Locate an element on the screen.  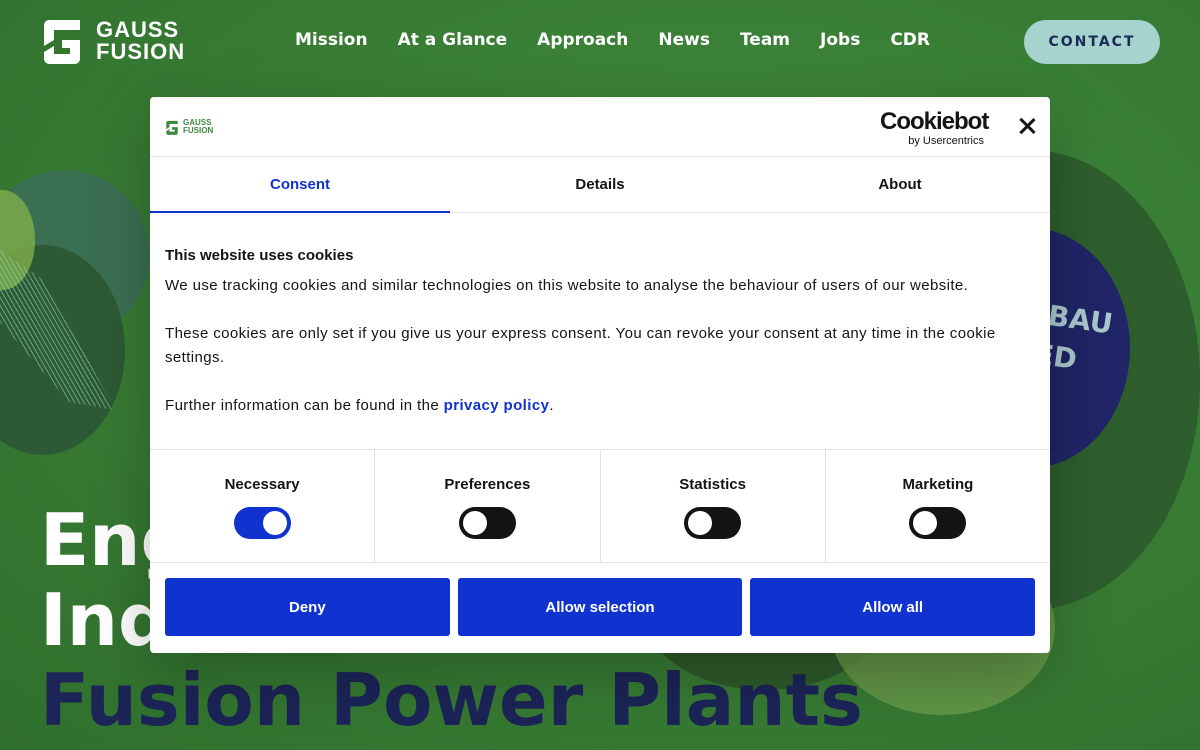
tab-consent: Consent is located at coordinates (300, 185).